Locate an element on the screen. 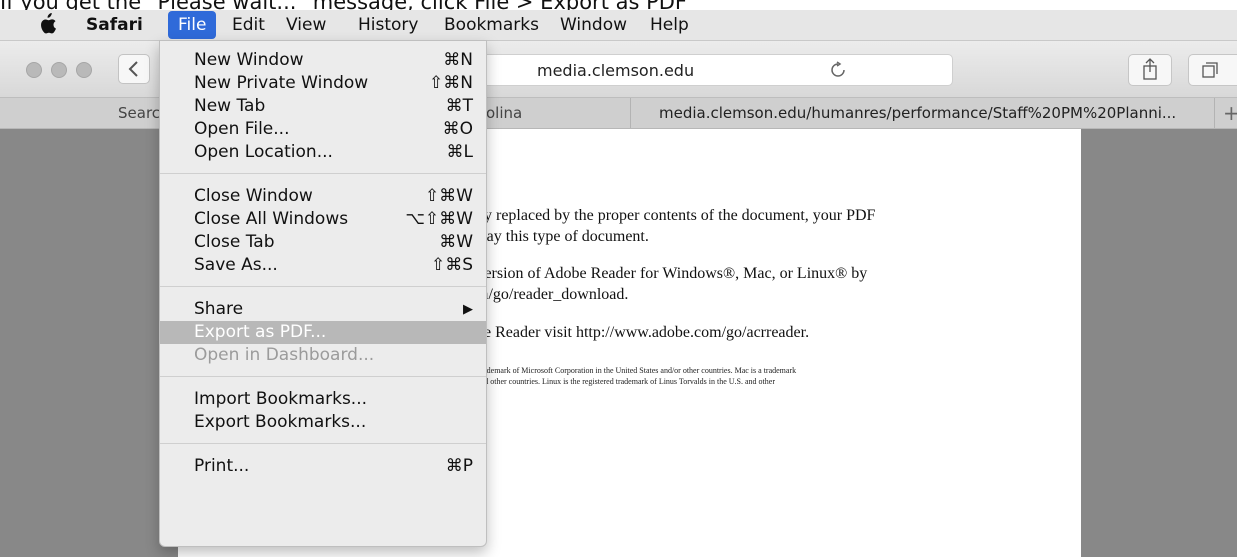 Image resolution: width=1237 pixels, height=557 pixels. menu-item-shortcut: ⌘L is located at coordinates (459, 152).